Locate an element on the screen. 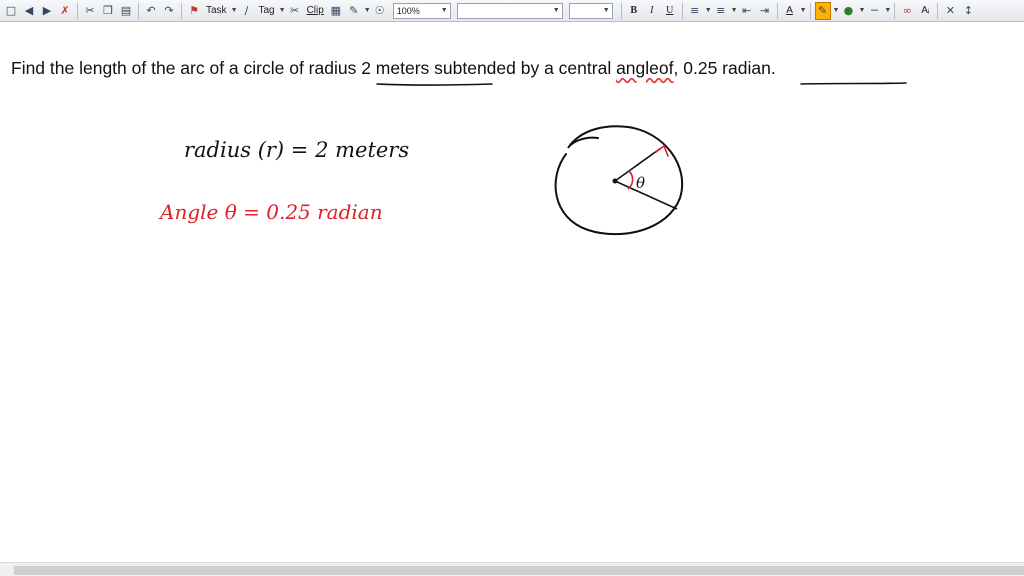 This screenshot has height=576, width=1024. horizontal-scrollbar is located at coordinates (512, 569).